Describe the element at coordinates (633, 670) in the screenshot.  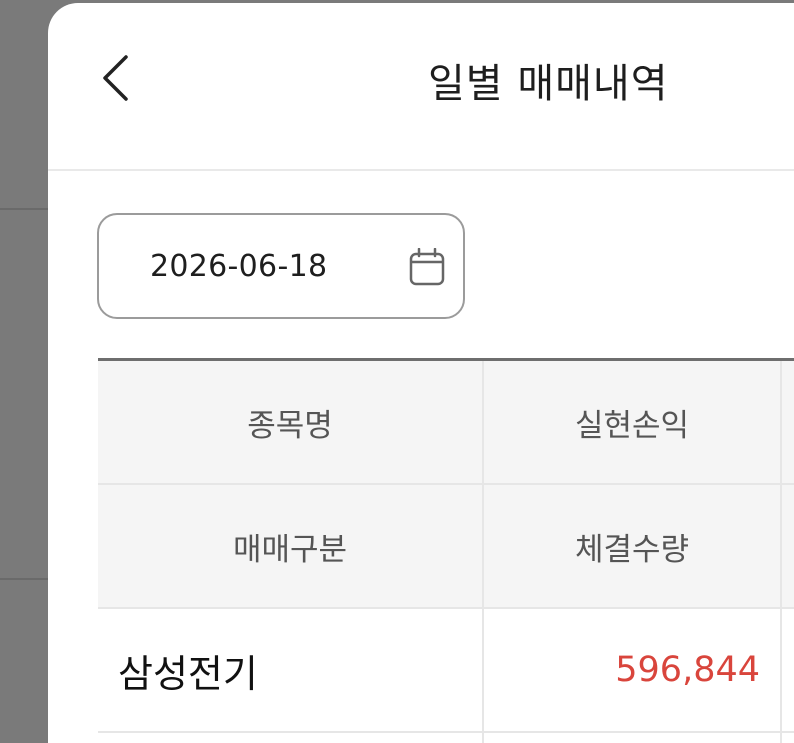
I see `realized-pnl-cell: 596,844` at that location.